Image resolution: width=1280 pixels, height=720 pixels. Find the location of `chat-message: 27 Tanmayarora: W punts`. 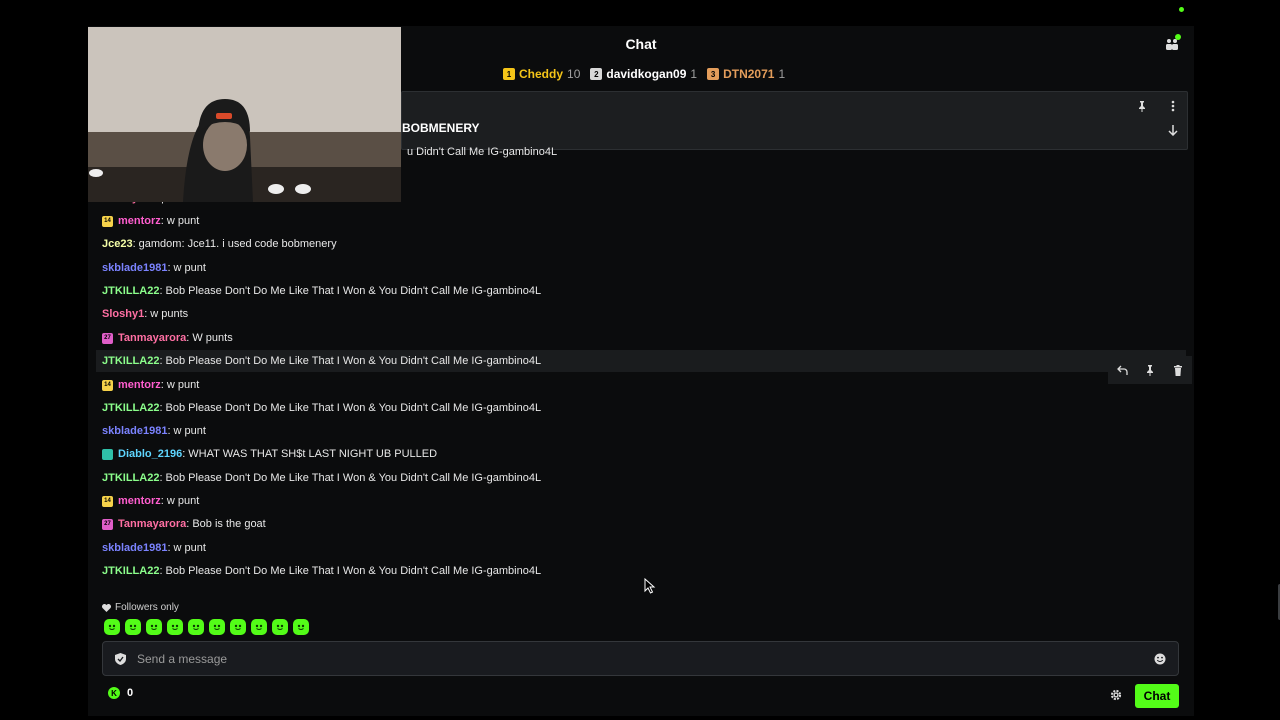

chat-message: 27 Tanmayarora: W punts is located at coordinates (641, 338).